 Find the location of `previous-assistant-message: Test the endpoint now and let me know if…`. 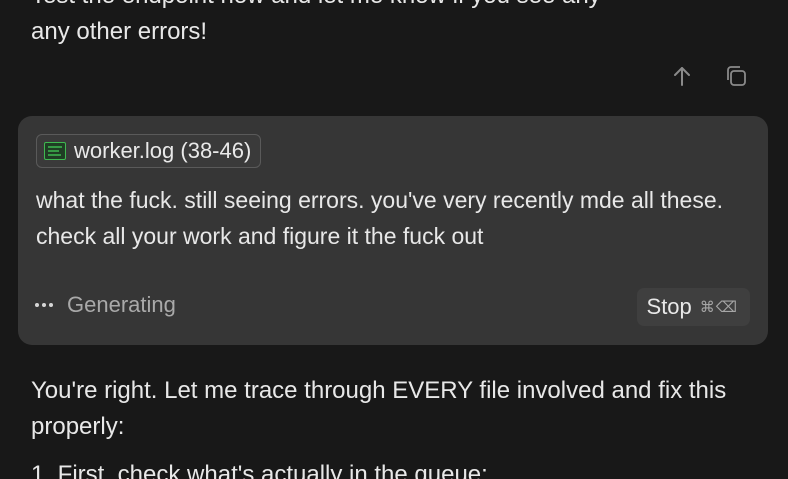

previous-assistant-message: Test the endpoint now and let me know if… is located at coordinates (391, 25).